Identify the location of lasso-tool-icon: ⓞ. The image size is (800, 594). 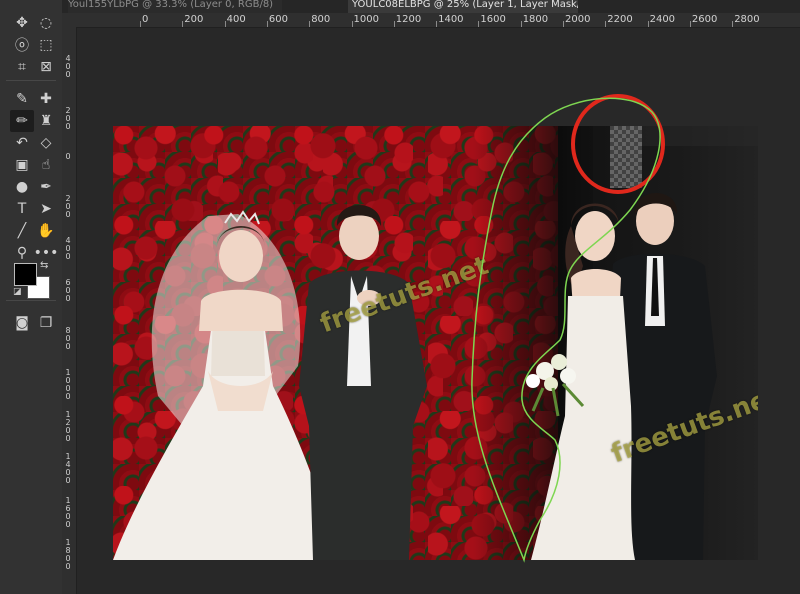
(22, 45).